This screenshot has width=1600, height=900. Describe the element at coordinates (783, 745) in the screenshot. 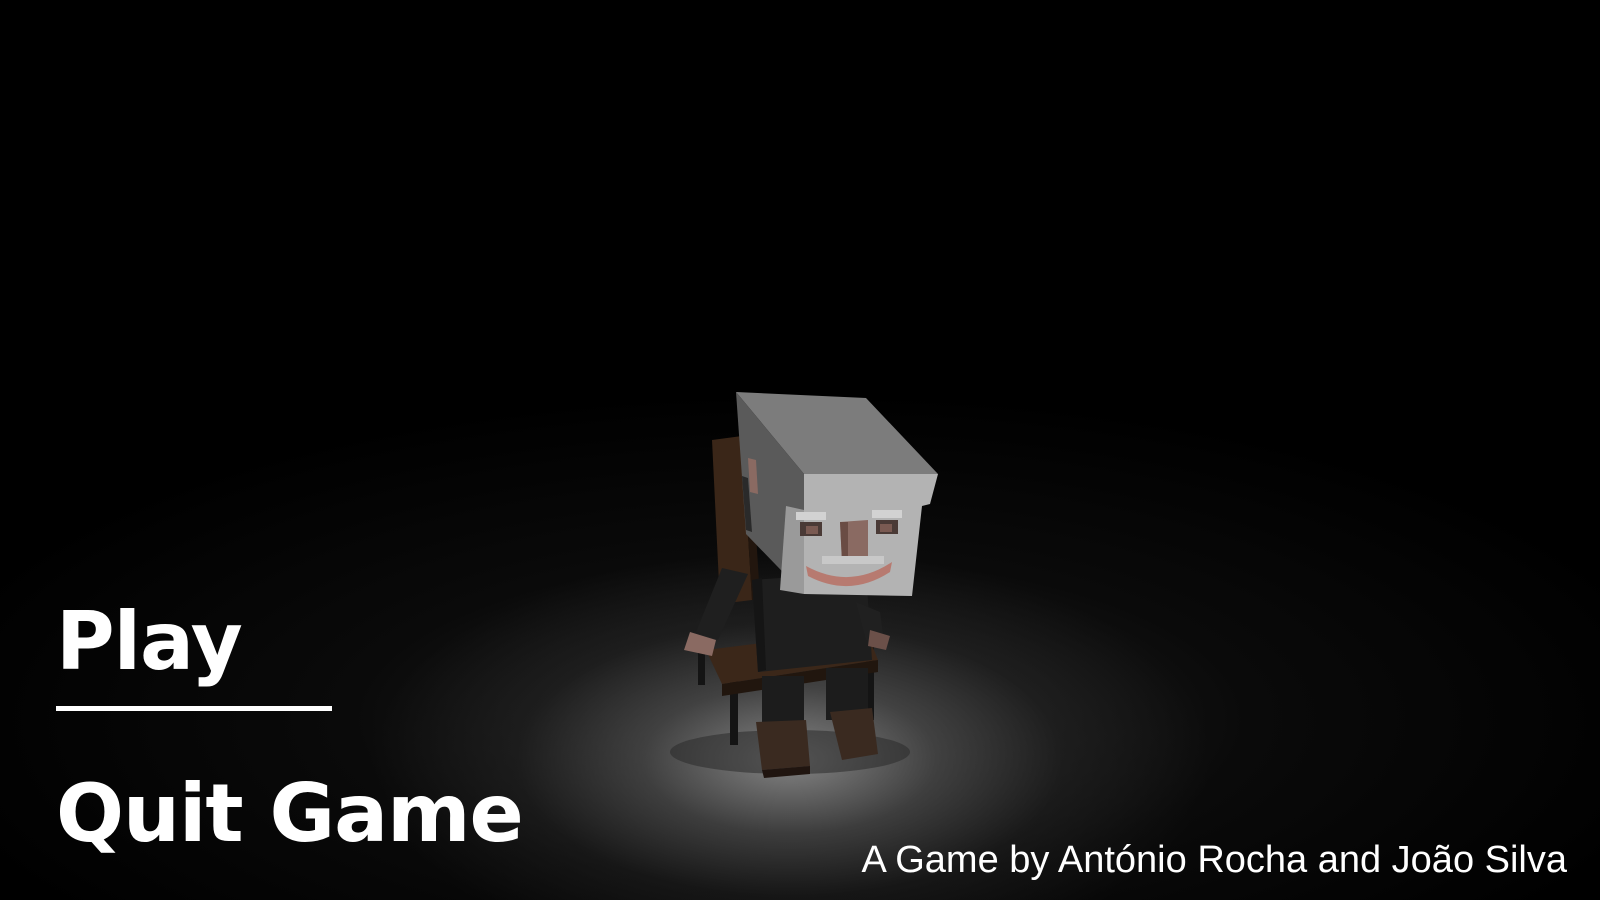

I see `character-left-shoe` at that location.